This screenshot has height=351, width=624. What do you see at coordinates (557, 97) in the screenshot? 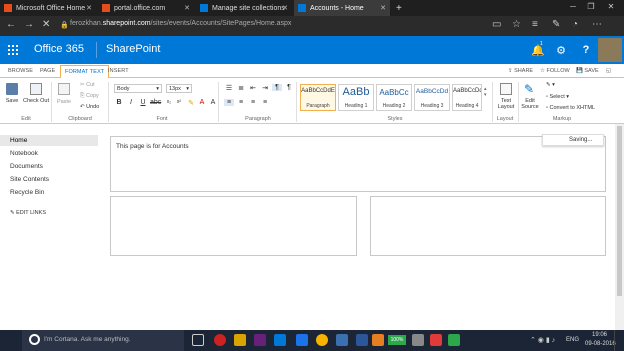
I see `select-button: ▫ Select ▾` at bounding box center [557, 97].